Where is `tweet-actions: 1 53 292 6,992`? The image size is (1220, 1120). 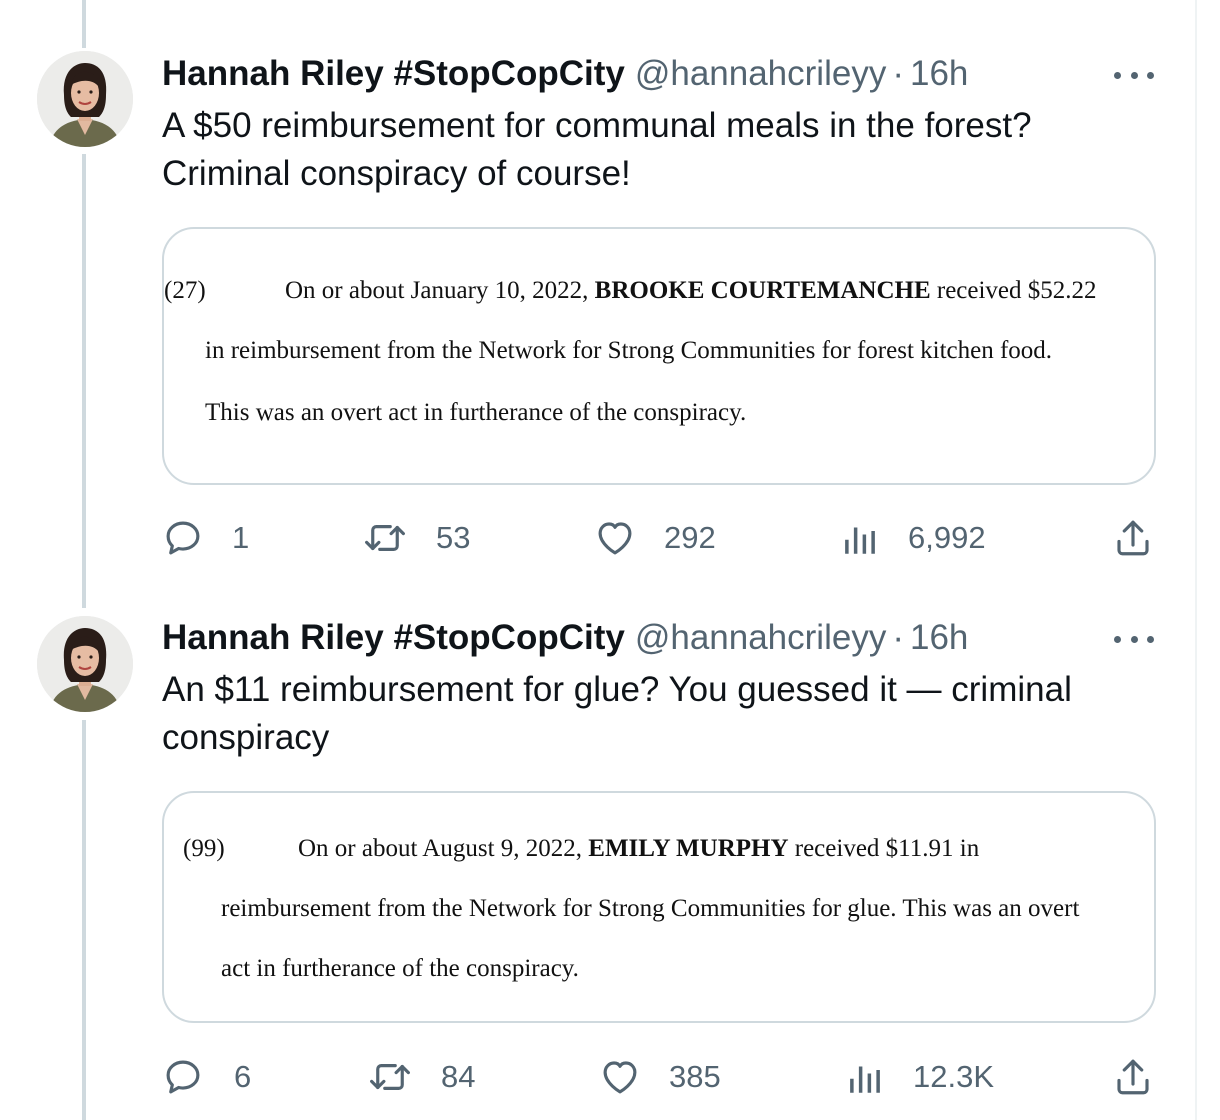
tweet-actions: 1 53 292 6,992 is located at coordinates (662, 538).